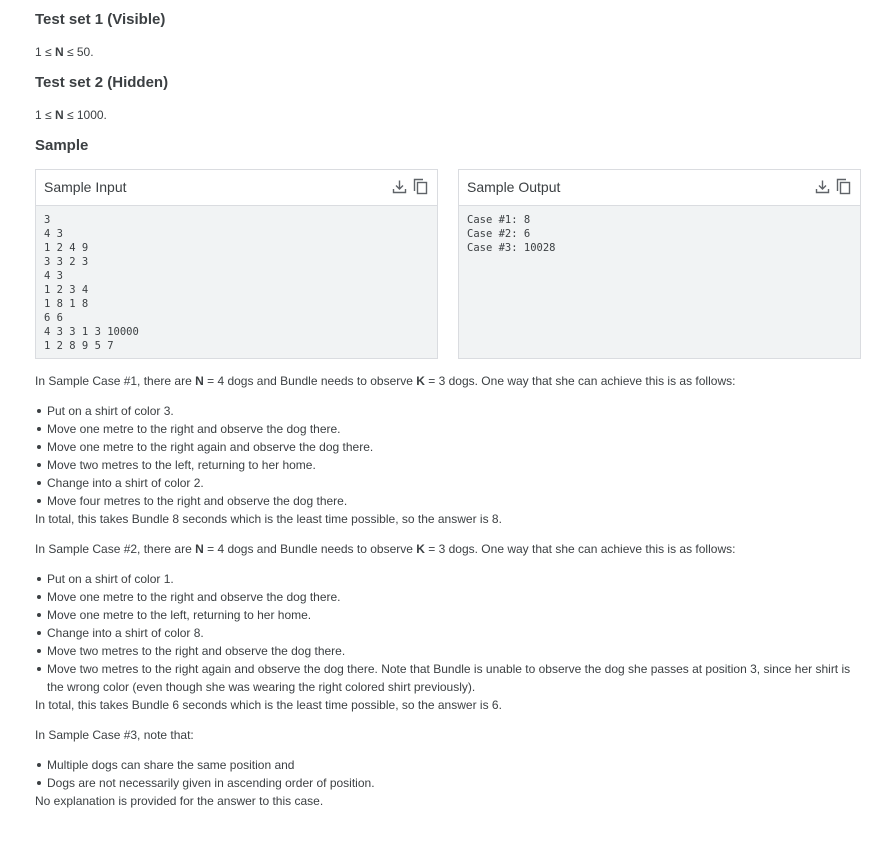 This screenshot has width=892, height=841. Describe the element at coordinates (78, 52) in the screenshot. I see `constraint-suffix: ≤ 50.` at that location.